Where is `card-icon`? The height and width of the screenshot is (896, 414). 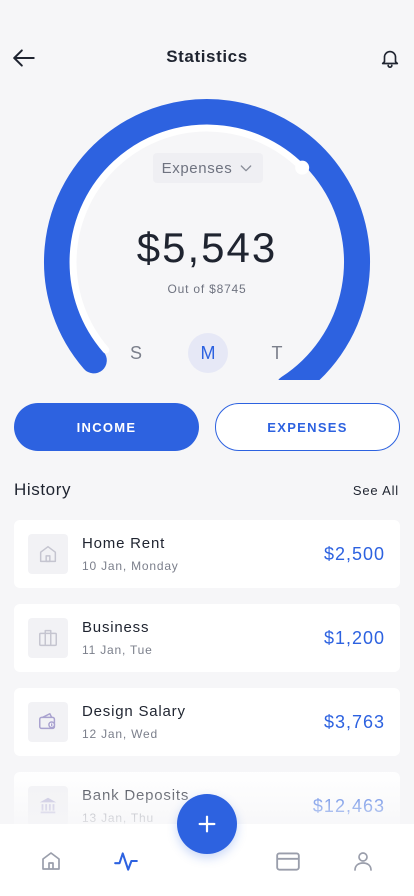
card-icon is located at coordinates (288, 861).